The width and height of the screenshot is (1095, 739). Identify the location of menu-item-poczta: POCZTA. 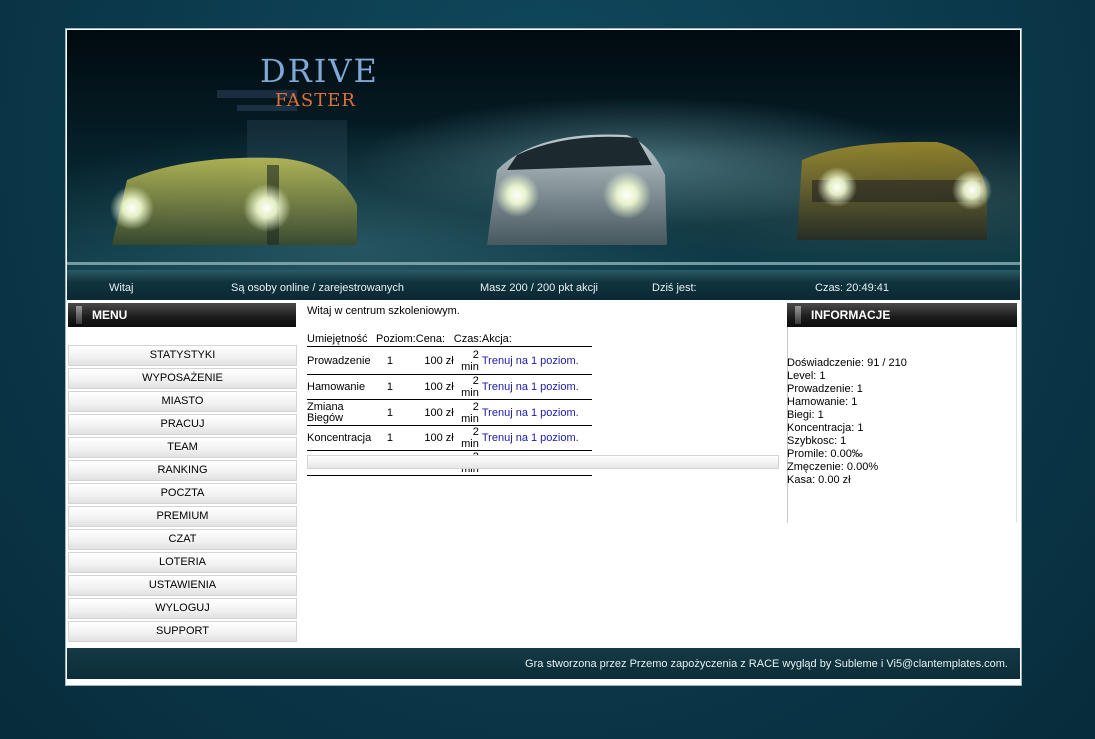
(182, 493).